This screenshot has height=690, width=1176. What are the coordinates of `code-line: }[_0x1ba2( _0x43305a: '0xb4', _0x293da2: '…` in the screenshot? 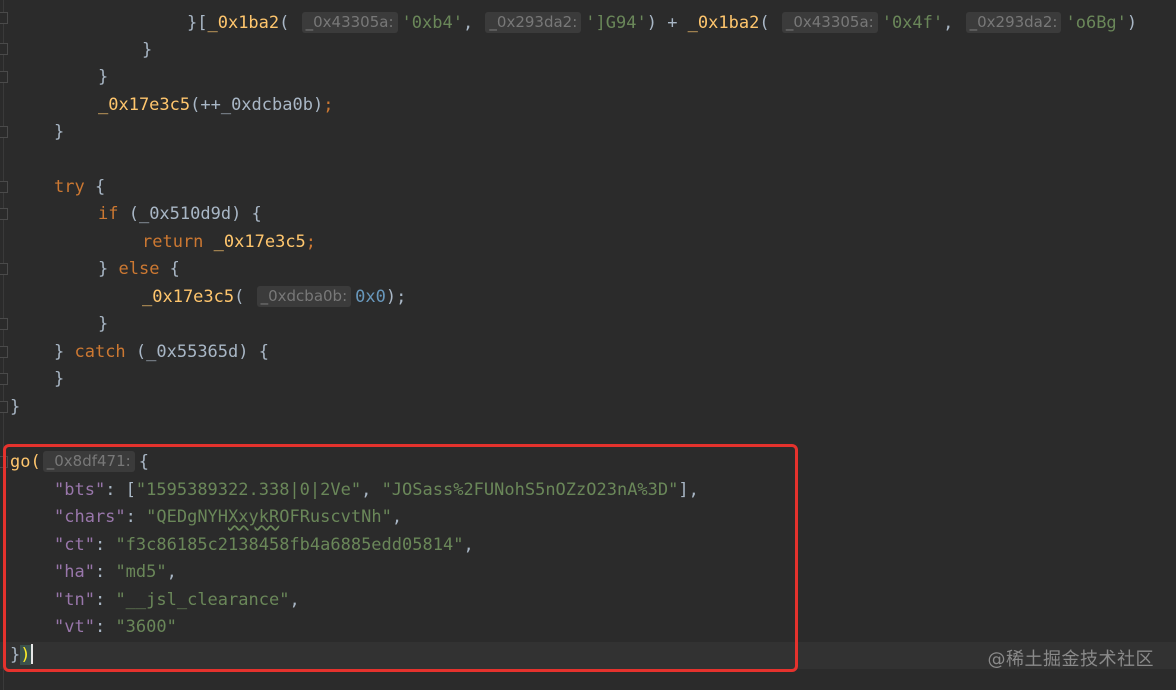 It's located at (662, 23).